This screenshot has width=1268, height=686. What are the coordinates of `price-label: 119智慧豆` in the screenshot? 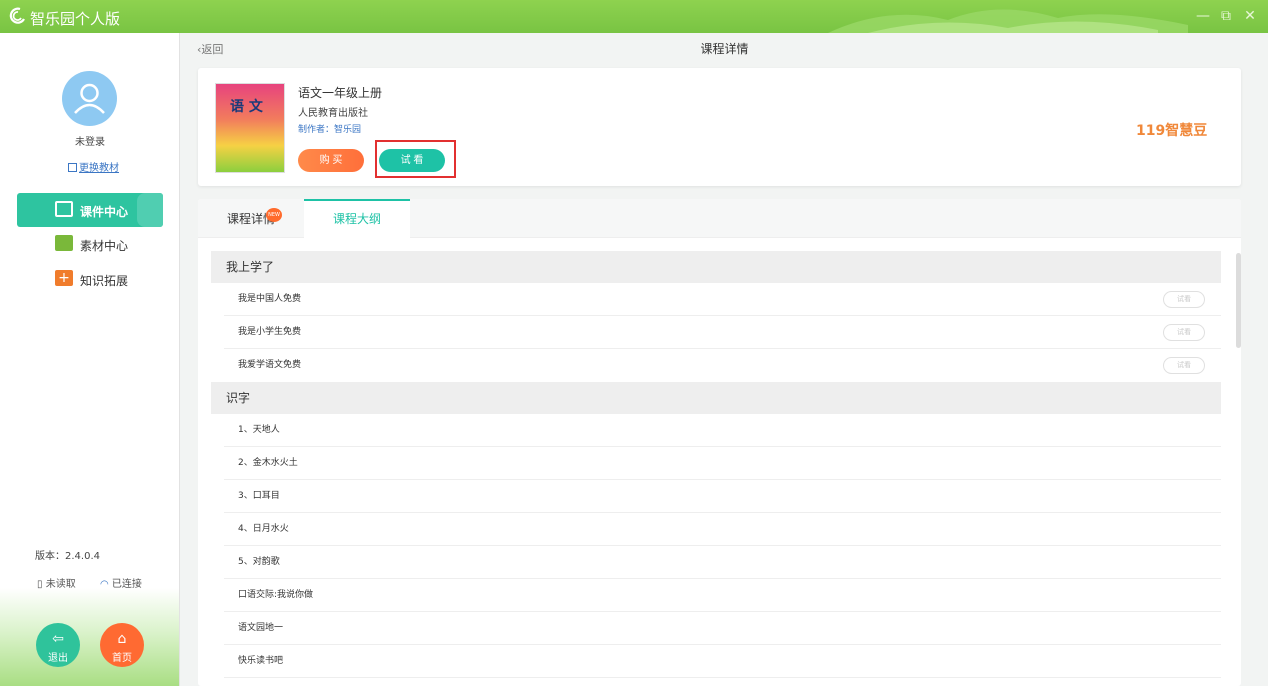 It's located at (1172, 131).